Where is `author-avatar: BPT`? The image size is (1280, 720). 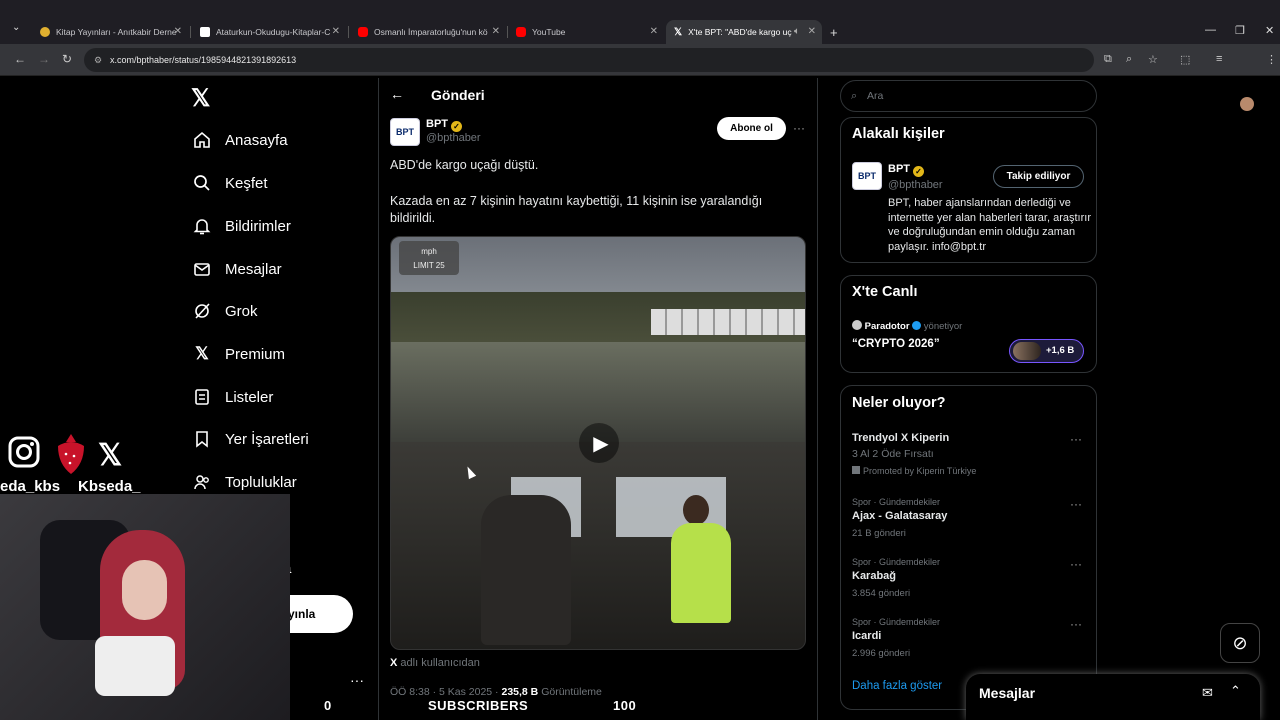
author-avatar: BPT is located at coordinates (405, 132).